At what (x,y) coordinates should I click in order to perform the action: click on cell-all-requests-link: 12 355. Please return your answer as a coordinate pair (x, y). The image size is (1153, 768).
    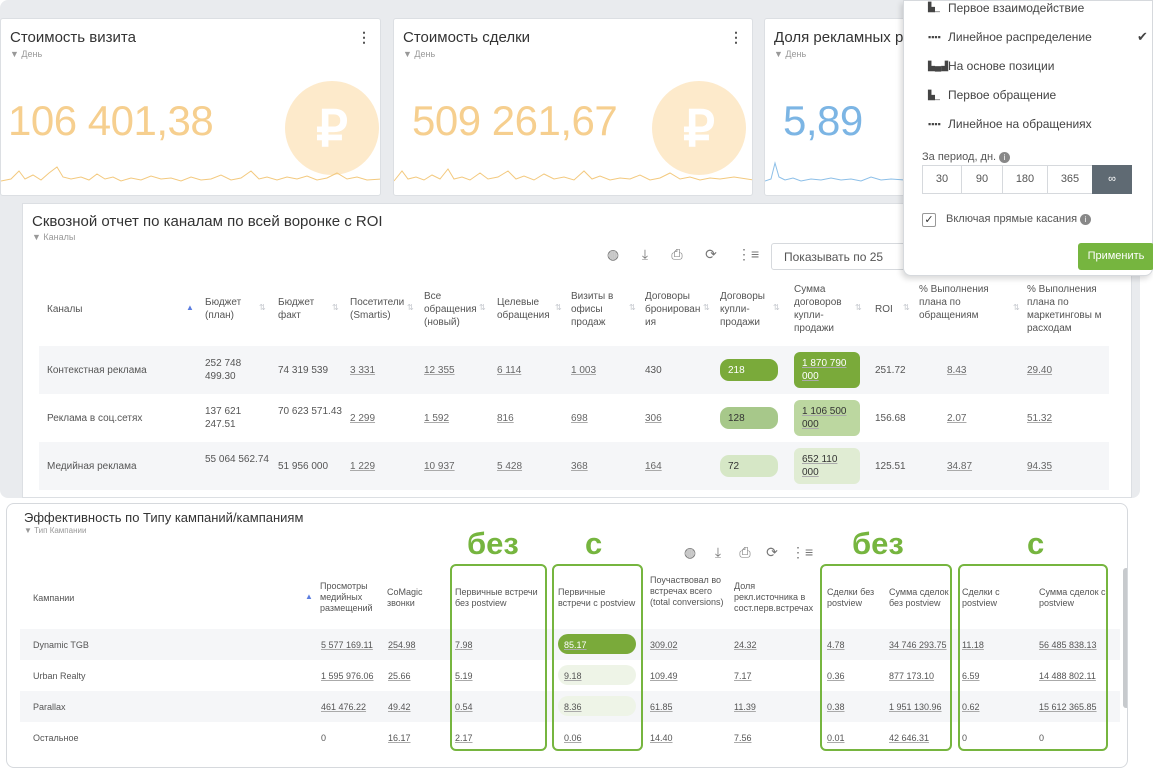
    Looking at the image, I should click on (439, 370).